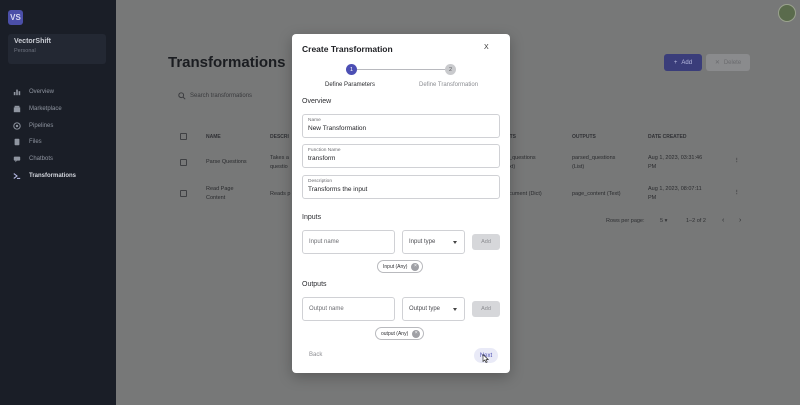 The height and width of the screenshot is (405, 800). I want to click on chevron-down-icon: ▾, so click(666, 221).